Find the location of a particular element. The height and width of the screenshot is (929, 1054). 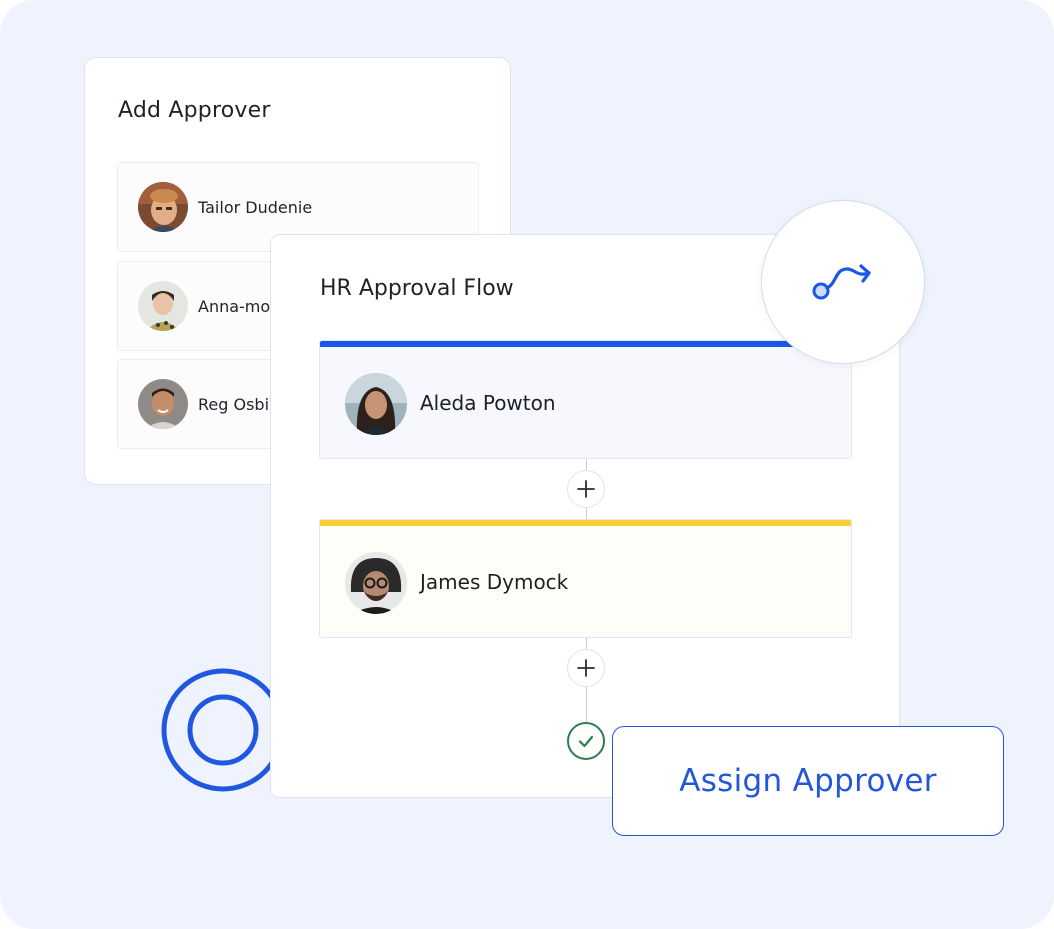

stage-approver-name: Aleda Powton is located at coordinates (488, 403).